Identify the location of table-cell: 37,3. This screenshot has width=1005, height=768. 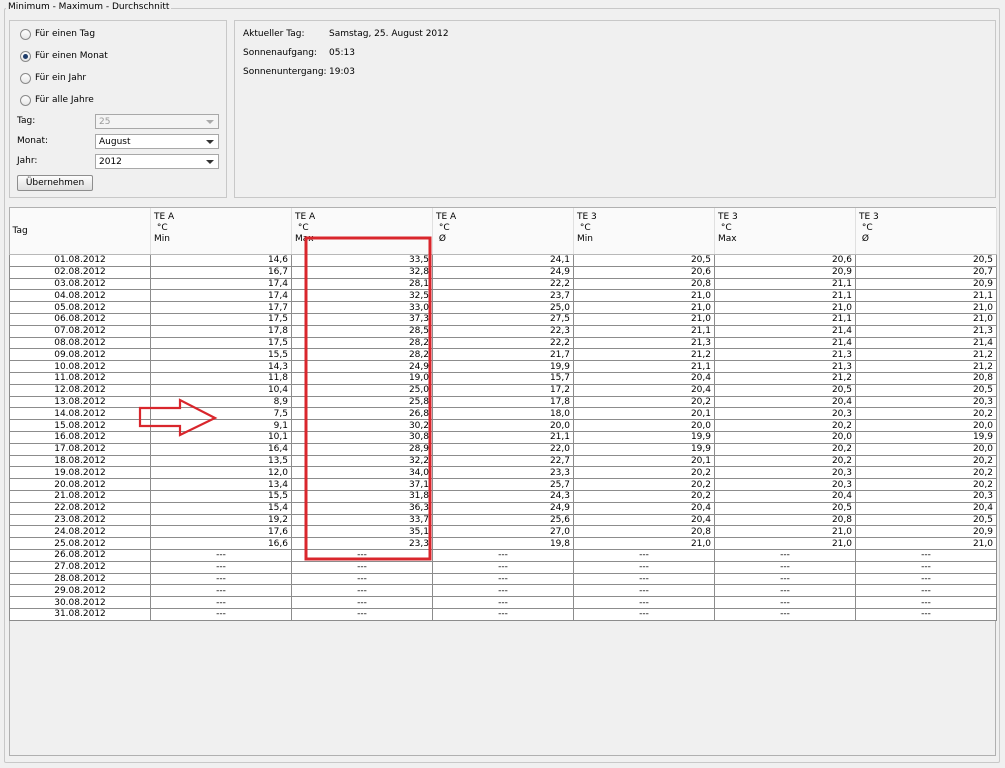
(362, 319).